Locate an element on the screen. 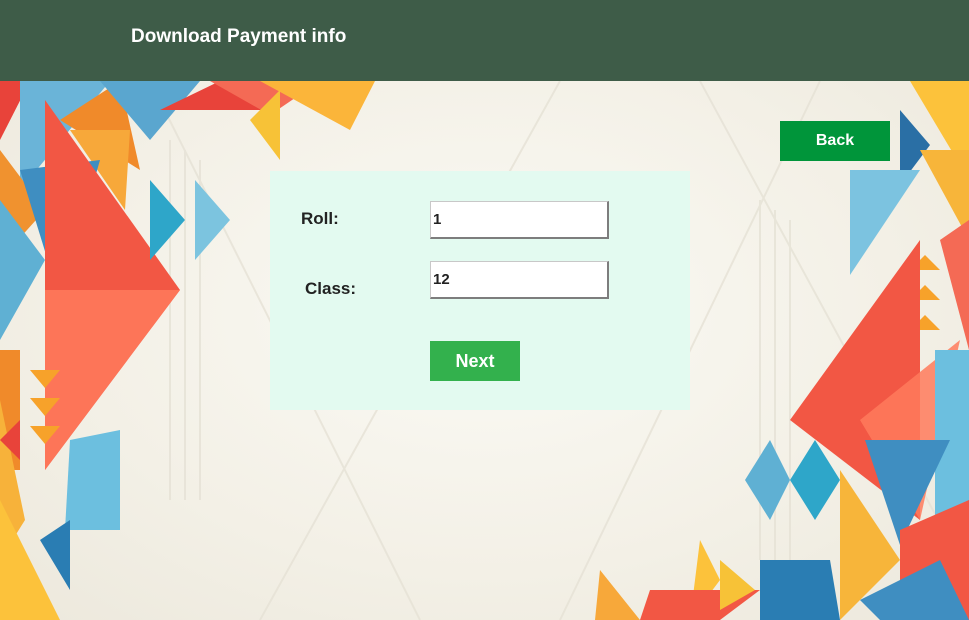 The image size is (969, 620). class-input is located at coordinates (519, 280).